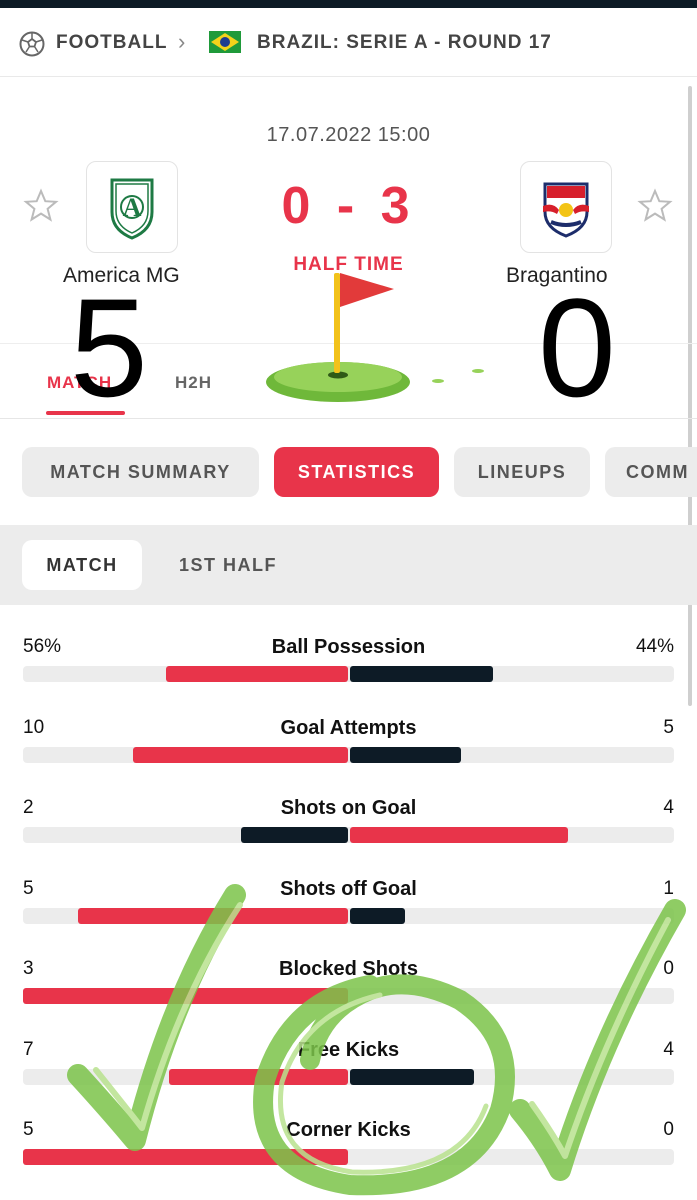  What do you see at coordinates (228, 565) in the screenshot?
I see `period-1st-half: 1ST HALF` at bounding box center [228, 565].